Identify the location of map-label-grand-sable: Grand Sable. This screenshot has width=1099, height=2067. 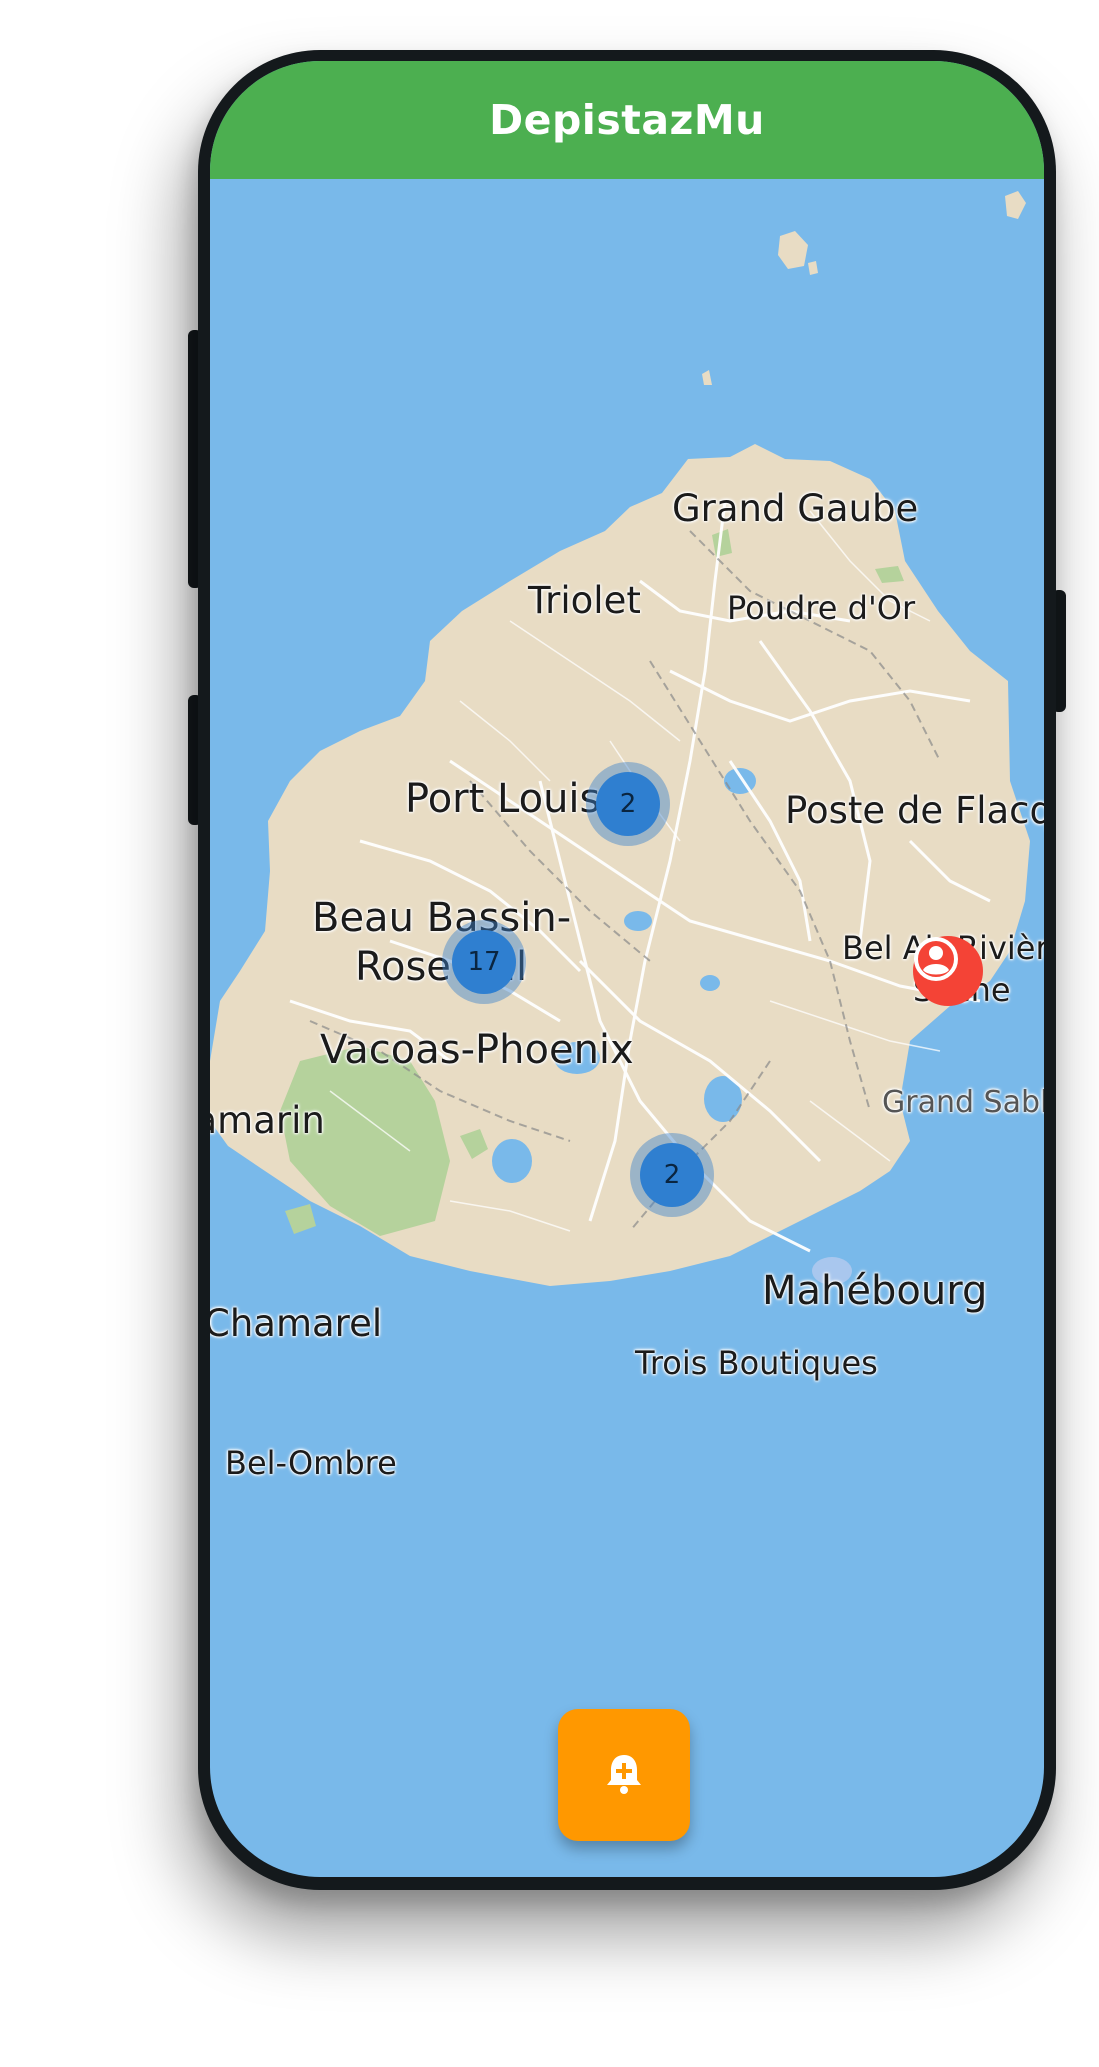
(963, 1102).